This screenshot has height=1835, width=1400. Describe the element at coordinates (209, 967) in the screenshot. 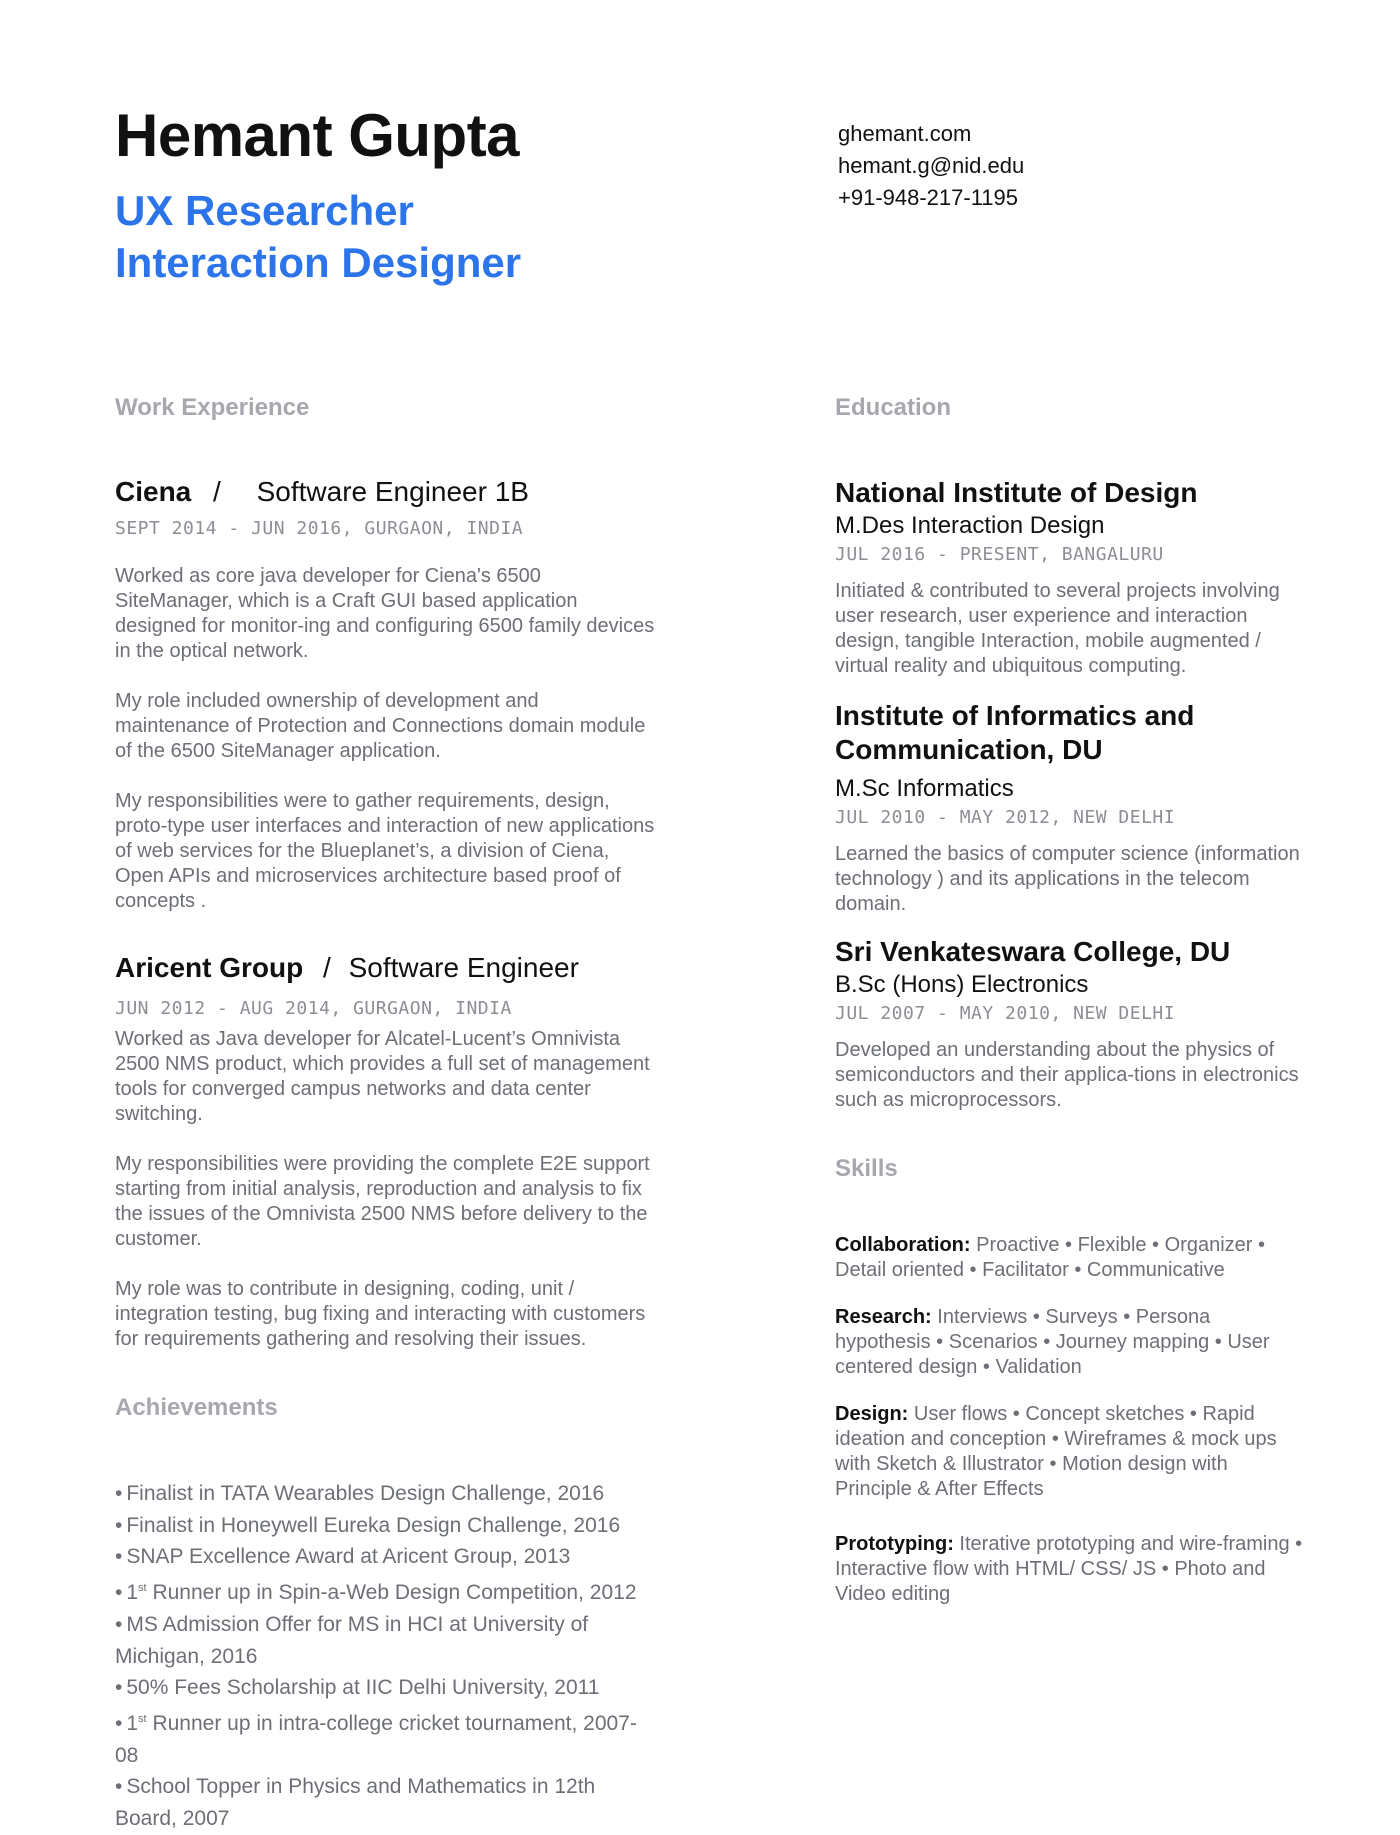

I see `job-company: Aricent Group` at that location.